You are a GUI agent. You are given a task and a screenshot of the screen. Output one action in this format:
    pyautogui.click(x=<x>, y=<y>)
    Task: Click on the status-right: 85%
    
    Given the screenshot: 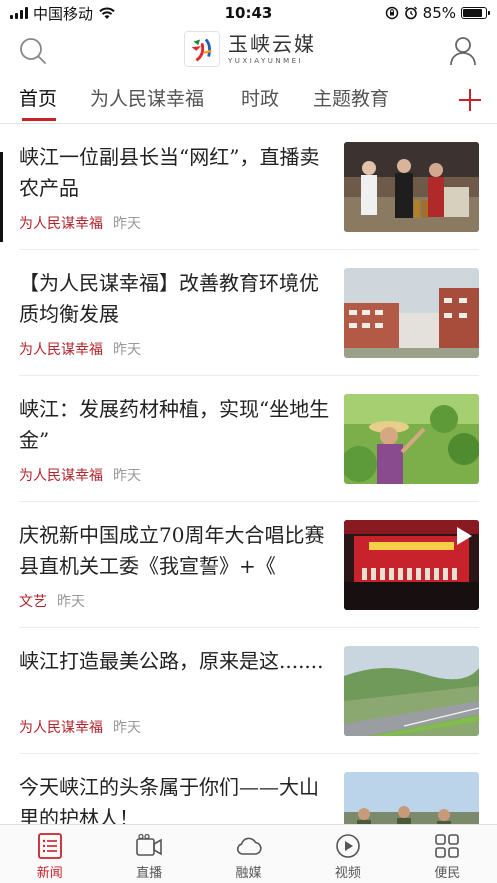 What is the action you would take?
    pyautogui.click(x=437, y=13)
    